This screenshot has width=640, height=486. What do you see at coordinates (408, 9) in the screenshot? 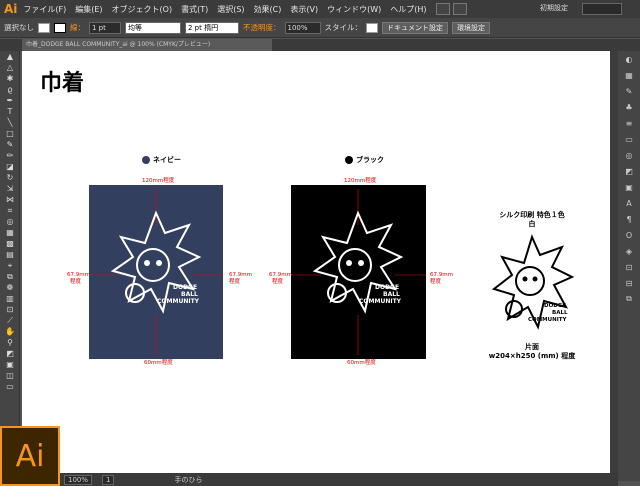
I see `menu-help: ヘルプ(H)` at bounding box center [408, 9].